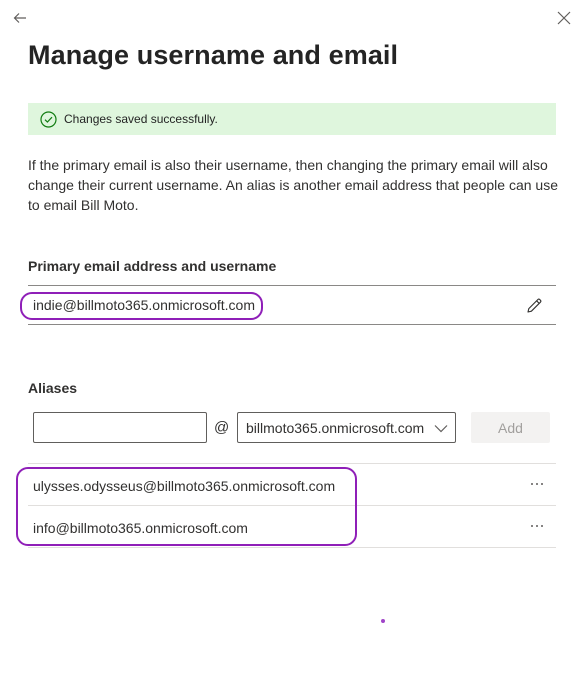 The width and height of the screenshot is (588, 675). I want to click on at-symbol: @, so click(222, 427).